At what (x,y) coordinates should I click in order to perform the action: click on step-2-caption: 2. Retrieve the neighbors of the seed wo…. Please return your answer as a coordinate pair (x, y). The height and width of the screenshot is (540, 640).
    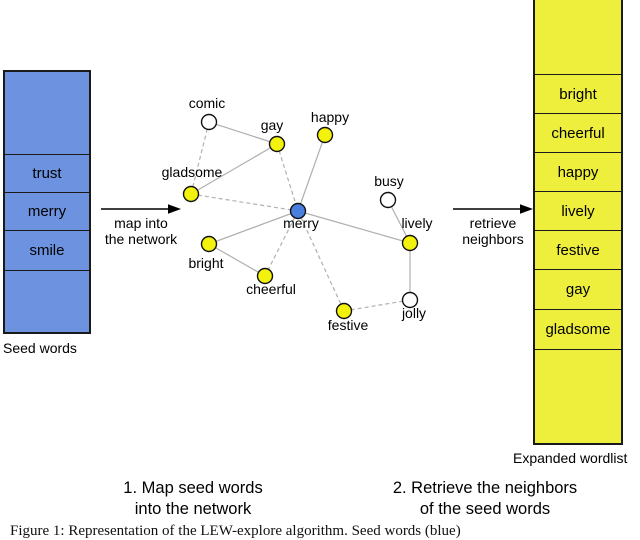
    Looking at the image, I should click on (485, 499).